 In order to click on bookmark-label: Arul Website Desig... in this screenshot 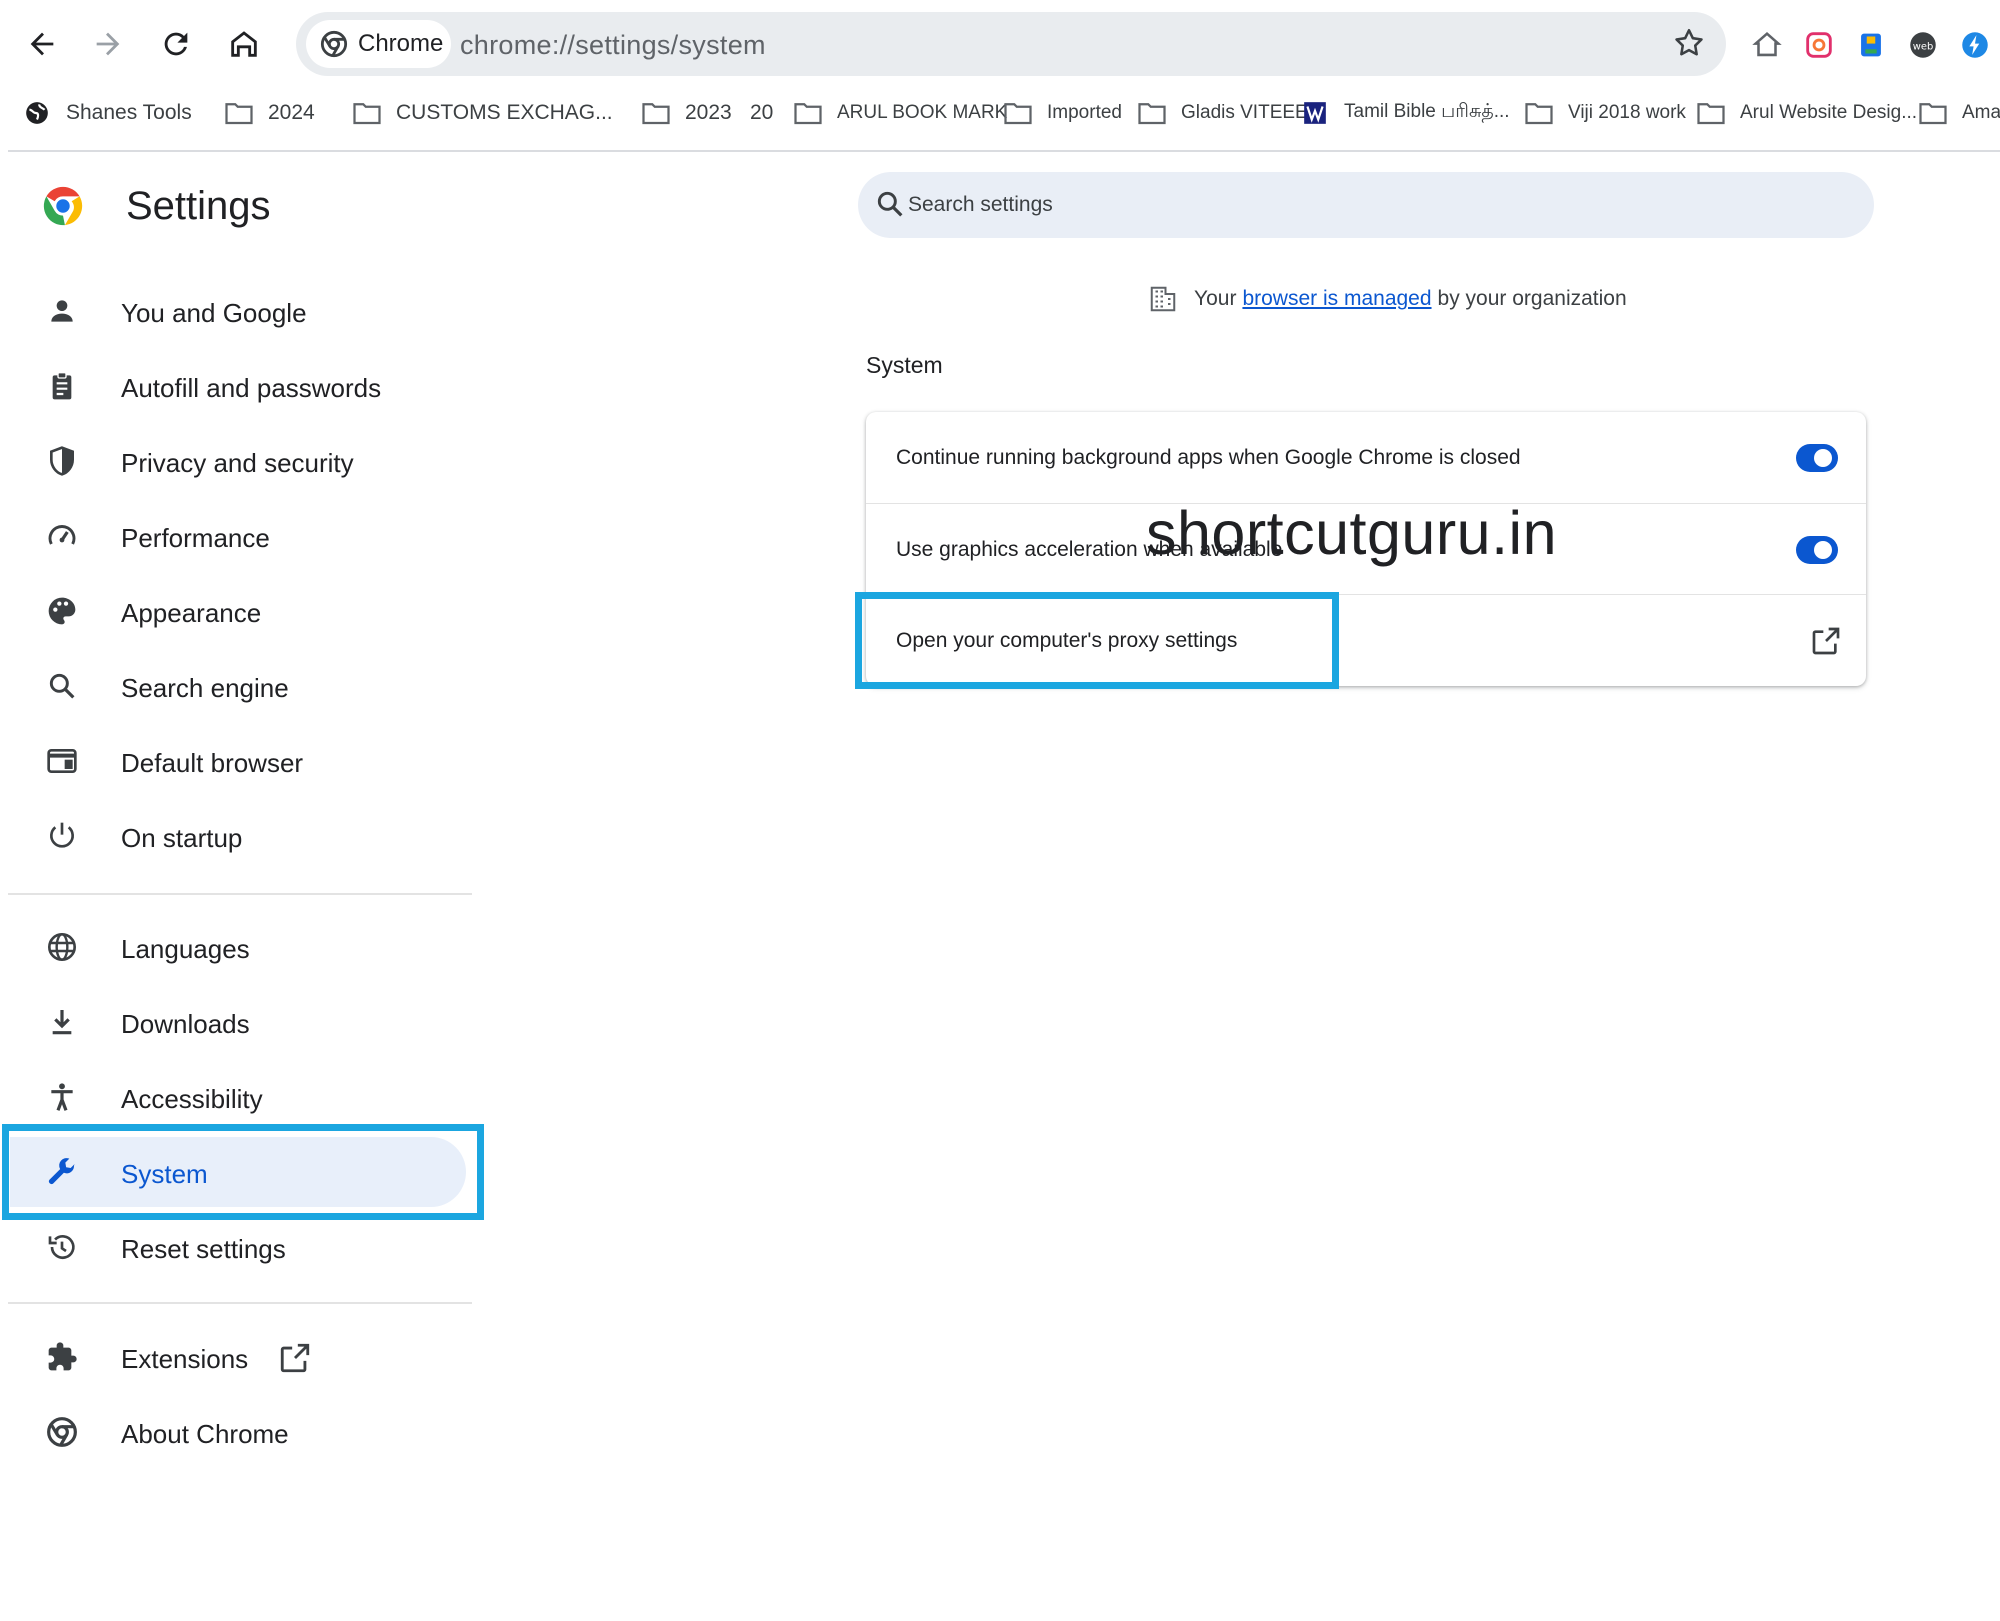, I will do `click(1829, 112)`.